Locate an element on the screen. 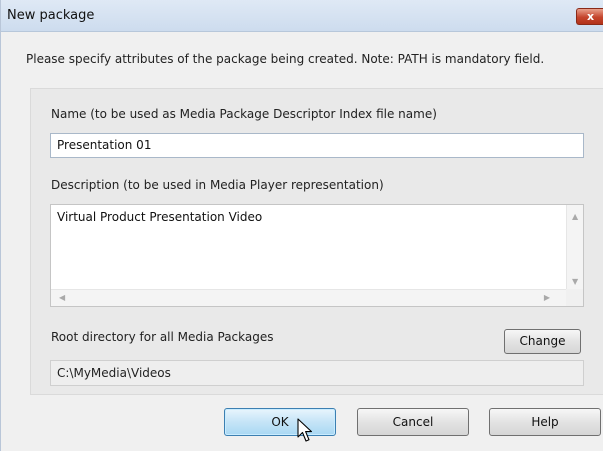 The height and width of the screenshot is (451, 603). title-bar: New package x is located at coordinates (302, 16).